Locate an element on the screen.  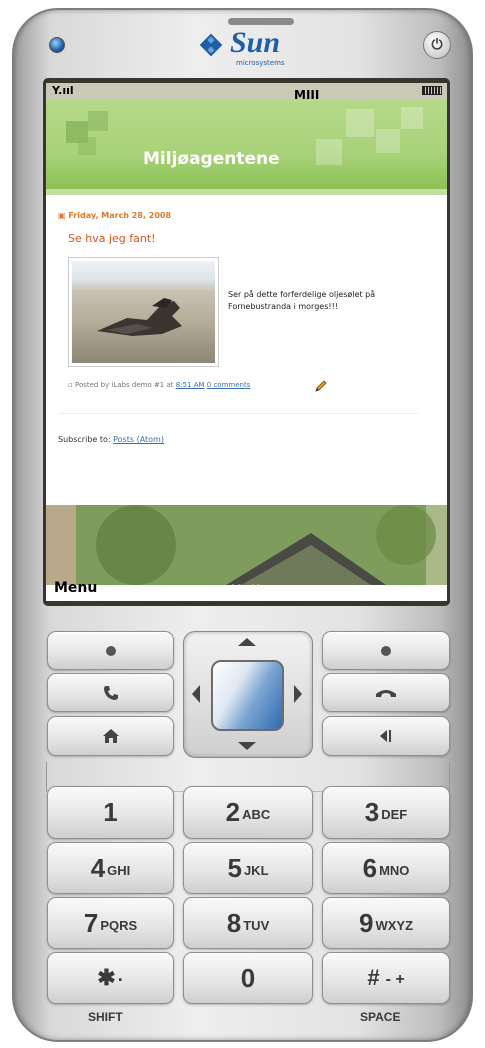
key-star-letters: · is located at coordinates (120, 979).